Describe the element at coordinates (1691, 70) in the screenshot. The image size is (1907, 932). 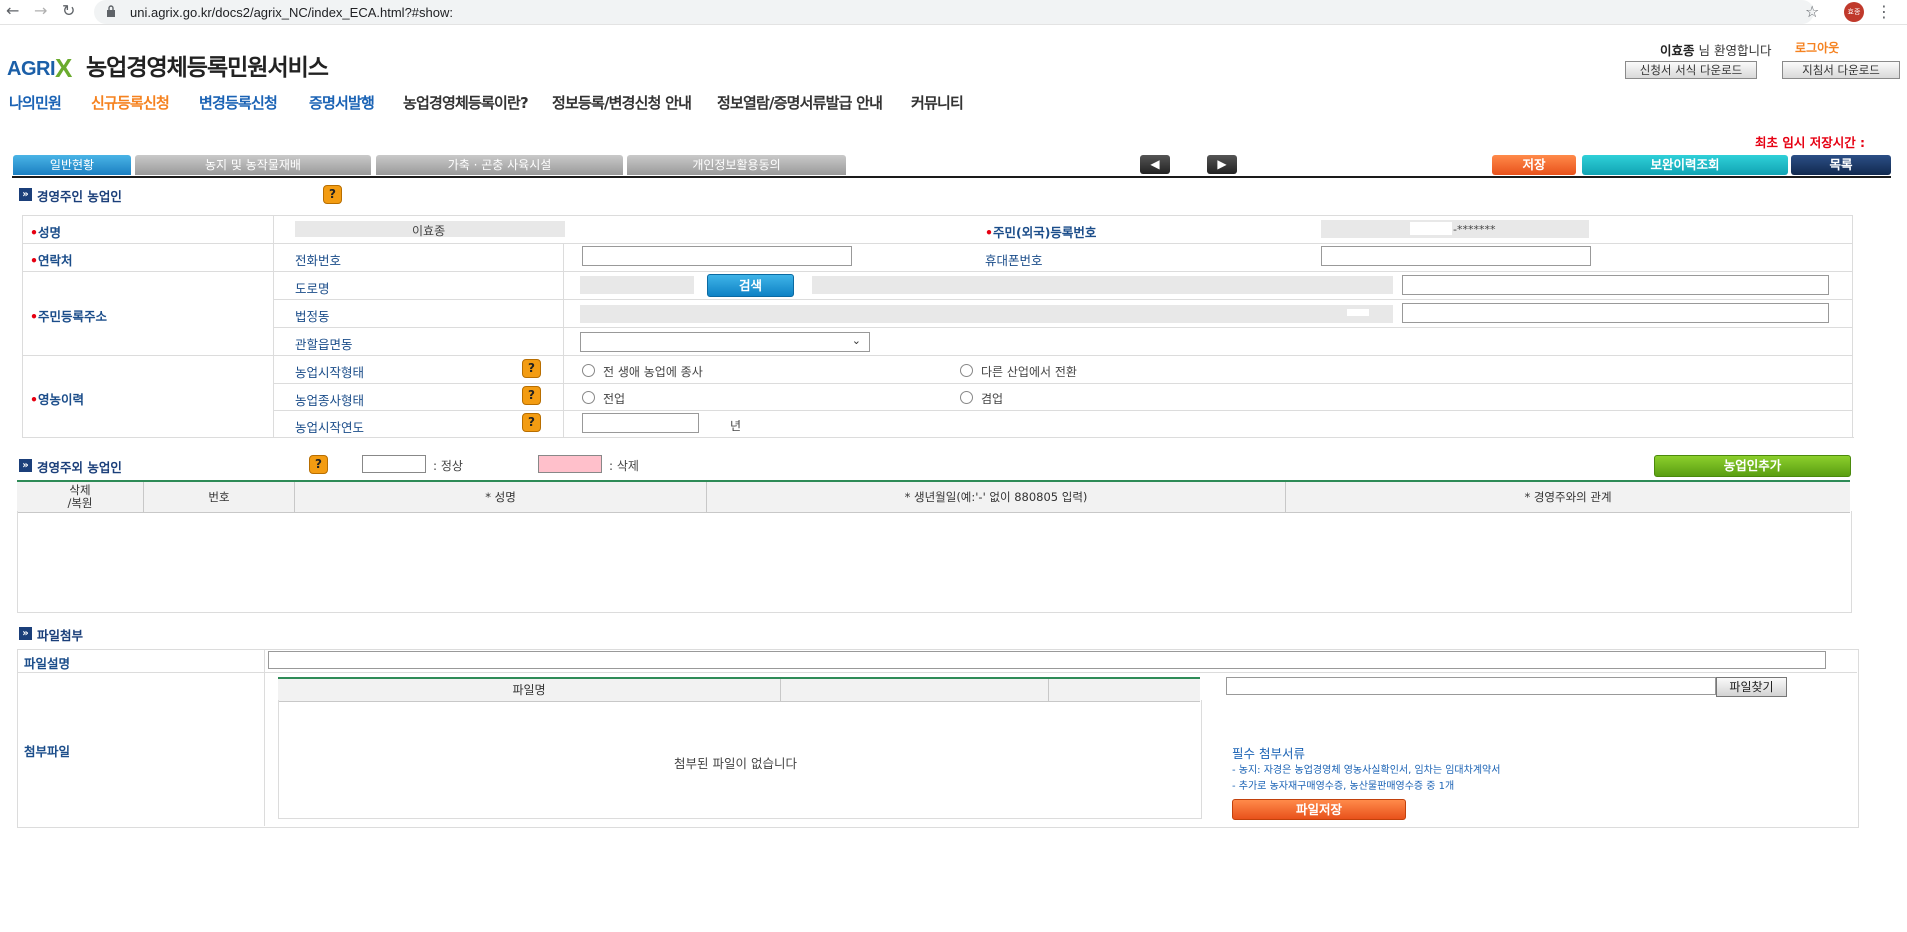
I see `download-form-button: 신청서 서식 다운로드` at that location.